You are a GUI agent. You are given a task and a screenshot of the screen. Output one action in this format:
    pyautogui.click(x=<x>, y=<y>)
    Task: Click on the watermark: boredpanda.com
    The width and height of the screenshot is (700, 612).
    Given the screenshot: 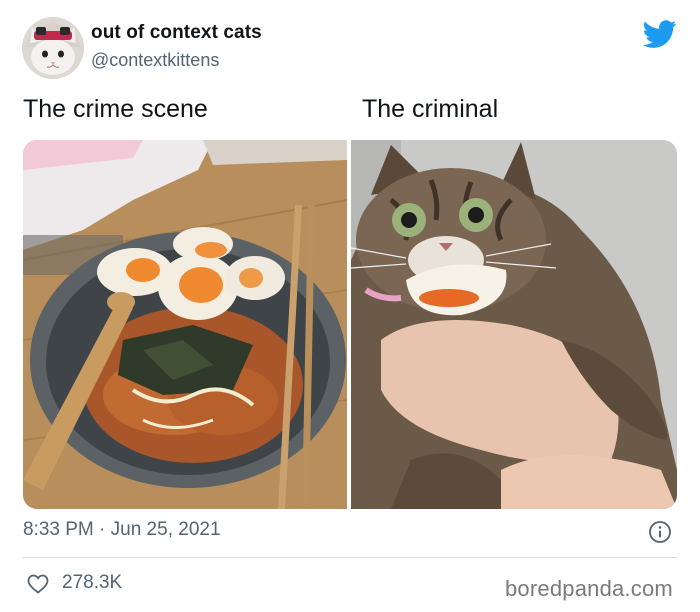 What is the action you would take?
    pyautogui.click(x=589, y=588)
    